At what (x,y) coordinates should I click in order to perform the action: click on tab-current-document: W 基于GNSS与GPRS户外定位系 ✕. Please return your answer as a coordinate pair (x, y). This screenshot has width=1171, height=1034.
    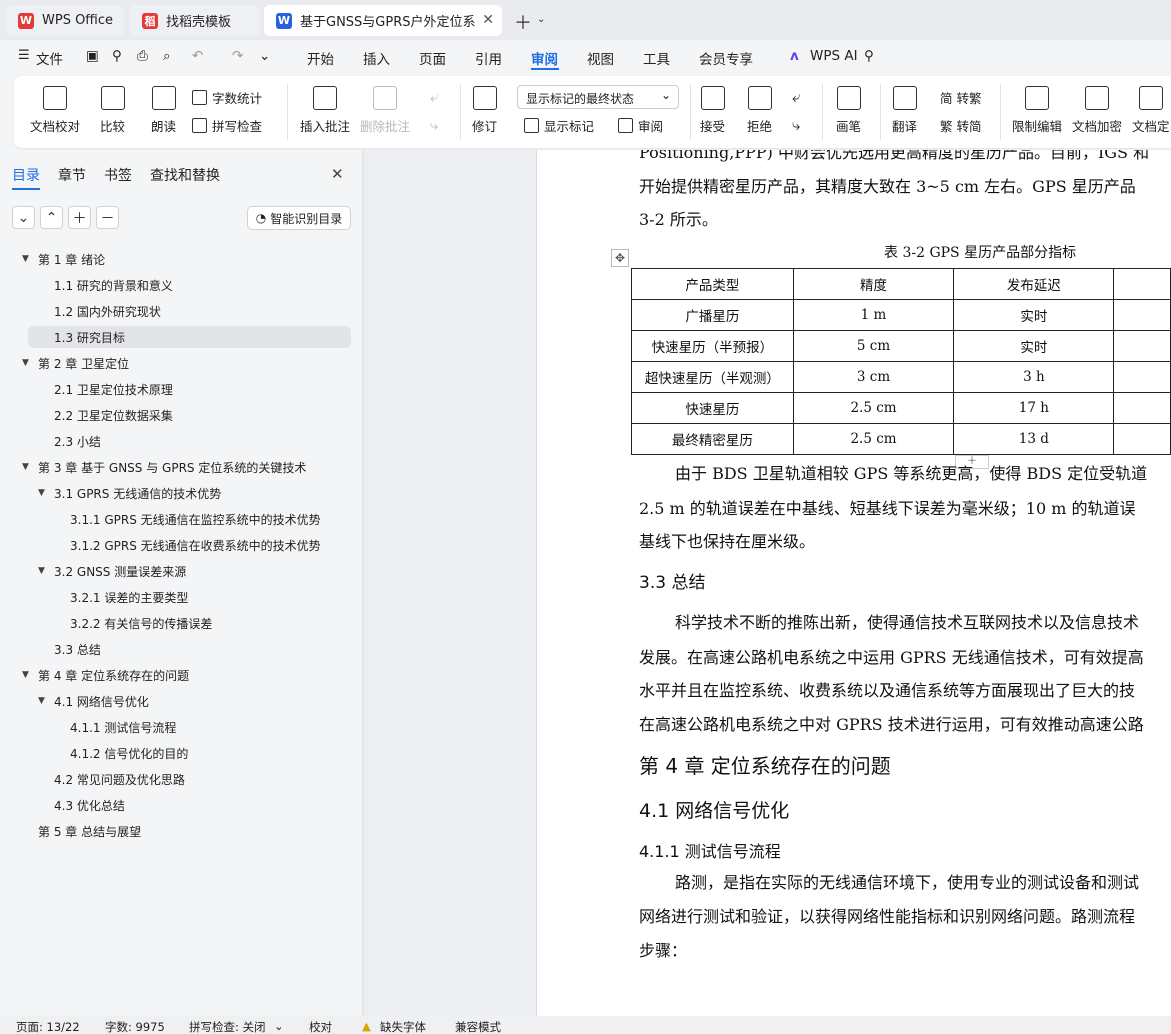
    Looking at the image, I should click on (383, 20).